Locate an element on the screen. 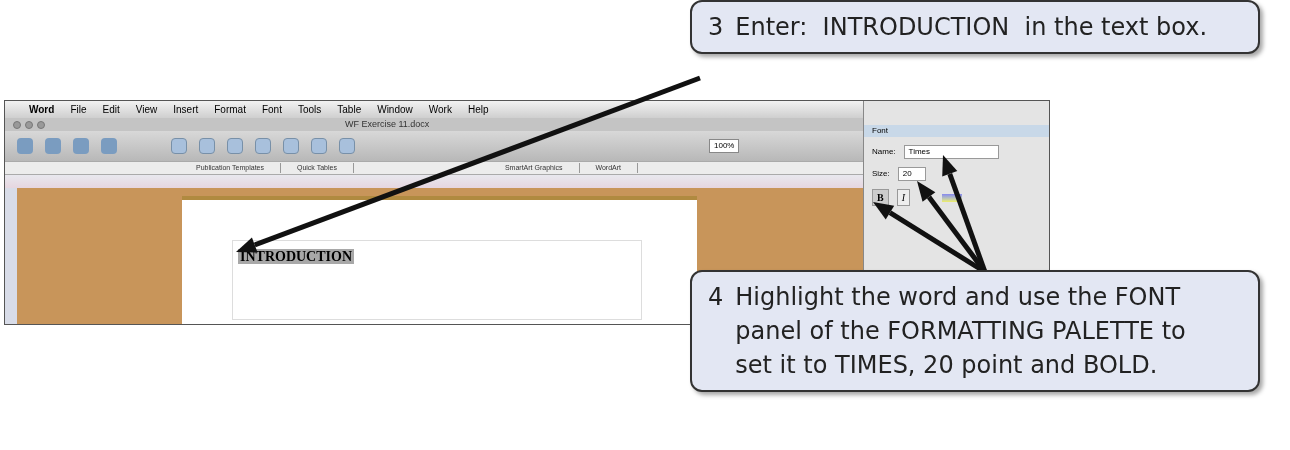  italic-button: I is located at coordinates (903, 197).